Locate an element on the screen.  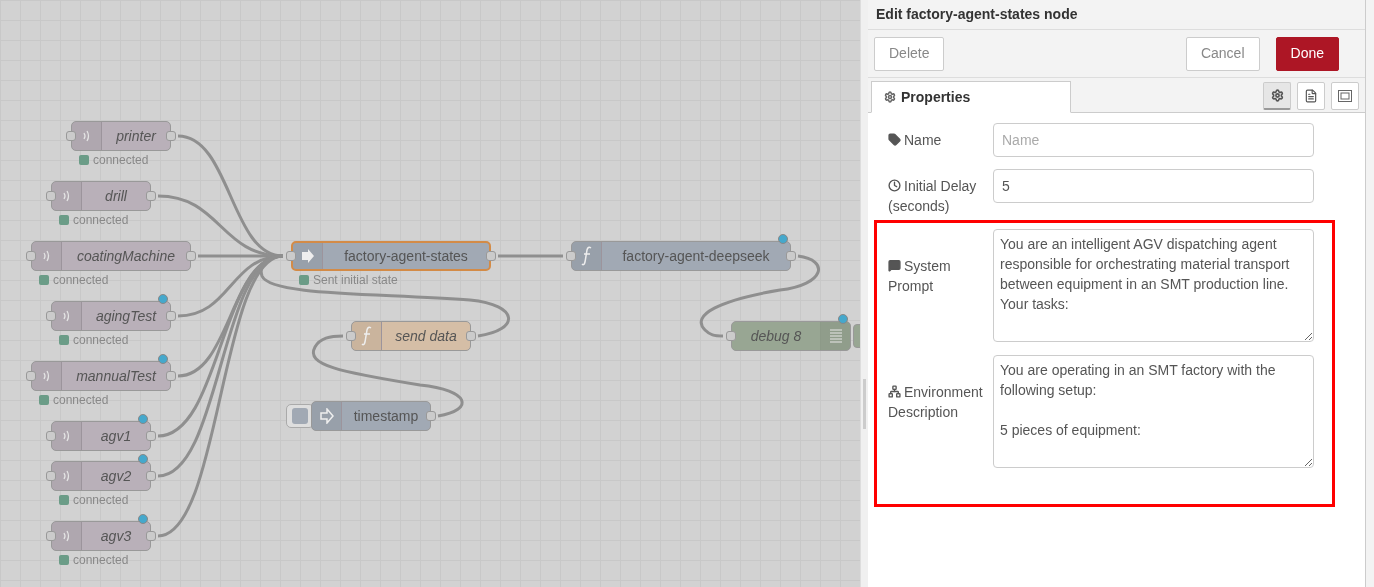
flow-node: agingTest is located at coordinates (111, 316).